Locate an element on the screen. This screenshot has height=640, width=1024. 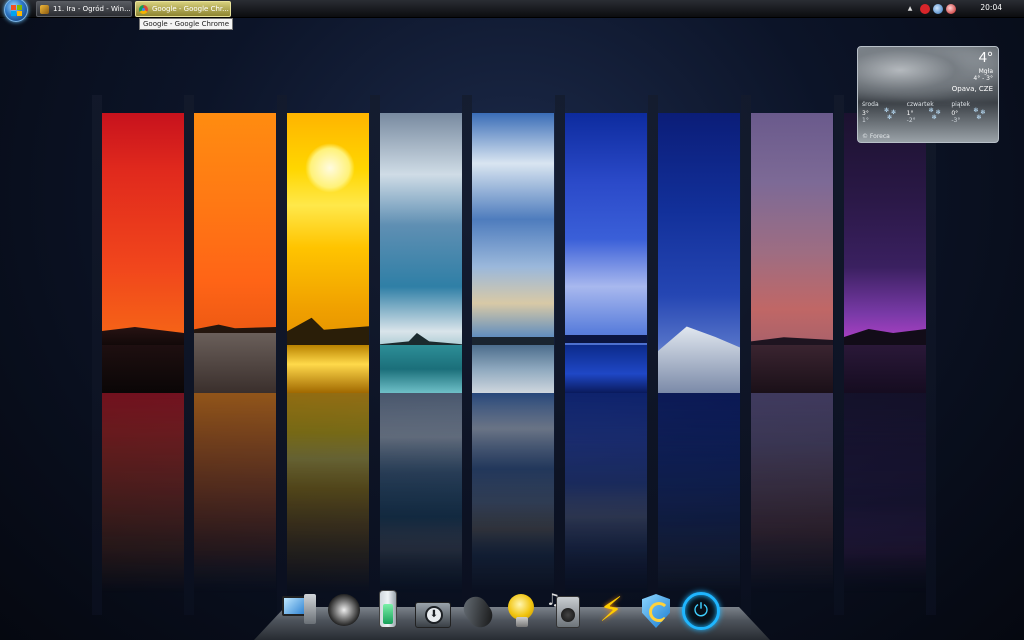
lightbulb-icon is located at coordinates (522, 610).